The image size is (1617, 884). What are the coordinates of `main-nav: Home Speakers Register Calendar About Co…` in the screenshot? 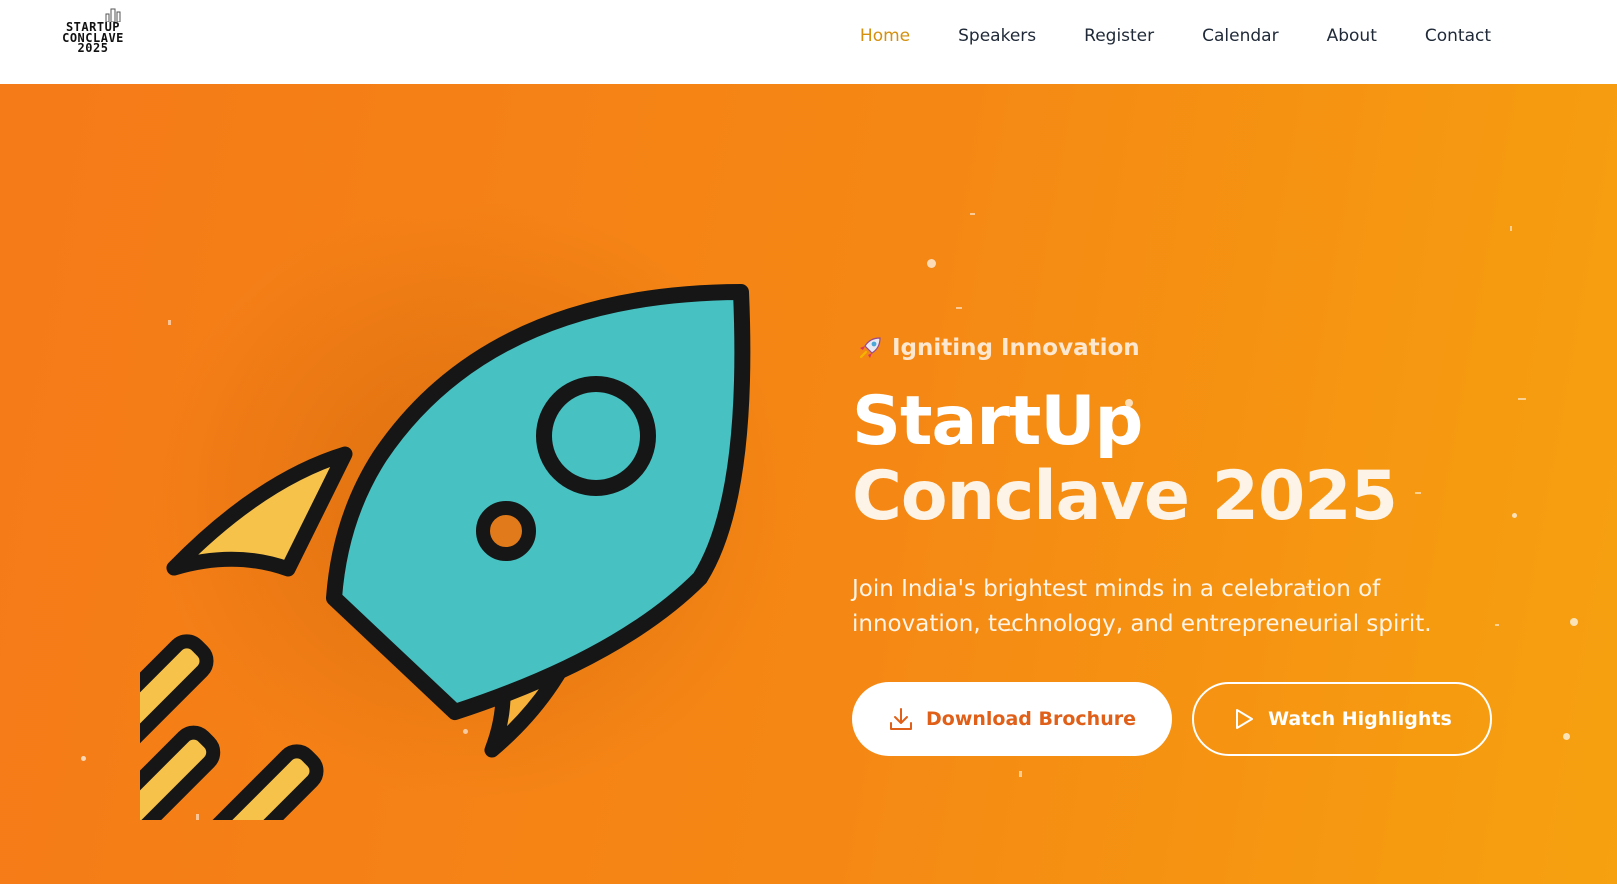 It's located at (1151, 36).